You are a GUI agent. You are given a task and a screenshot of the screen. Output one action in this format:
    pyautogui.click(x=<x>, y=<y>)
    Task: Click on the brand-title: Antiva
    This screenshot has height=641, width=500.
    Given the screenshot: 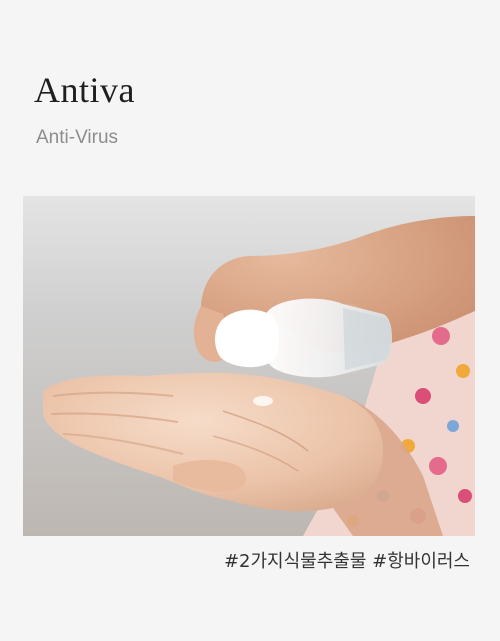 What is the action you would take?
    pyautogui.click(x=84, y=90)
    